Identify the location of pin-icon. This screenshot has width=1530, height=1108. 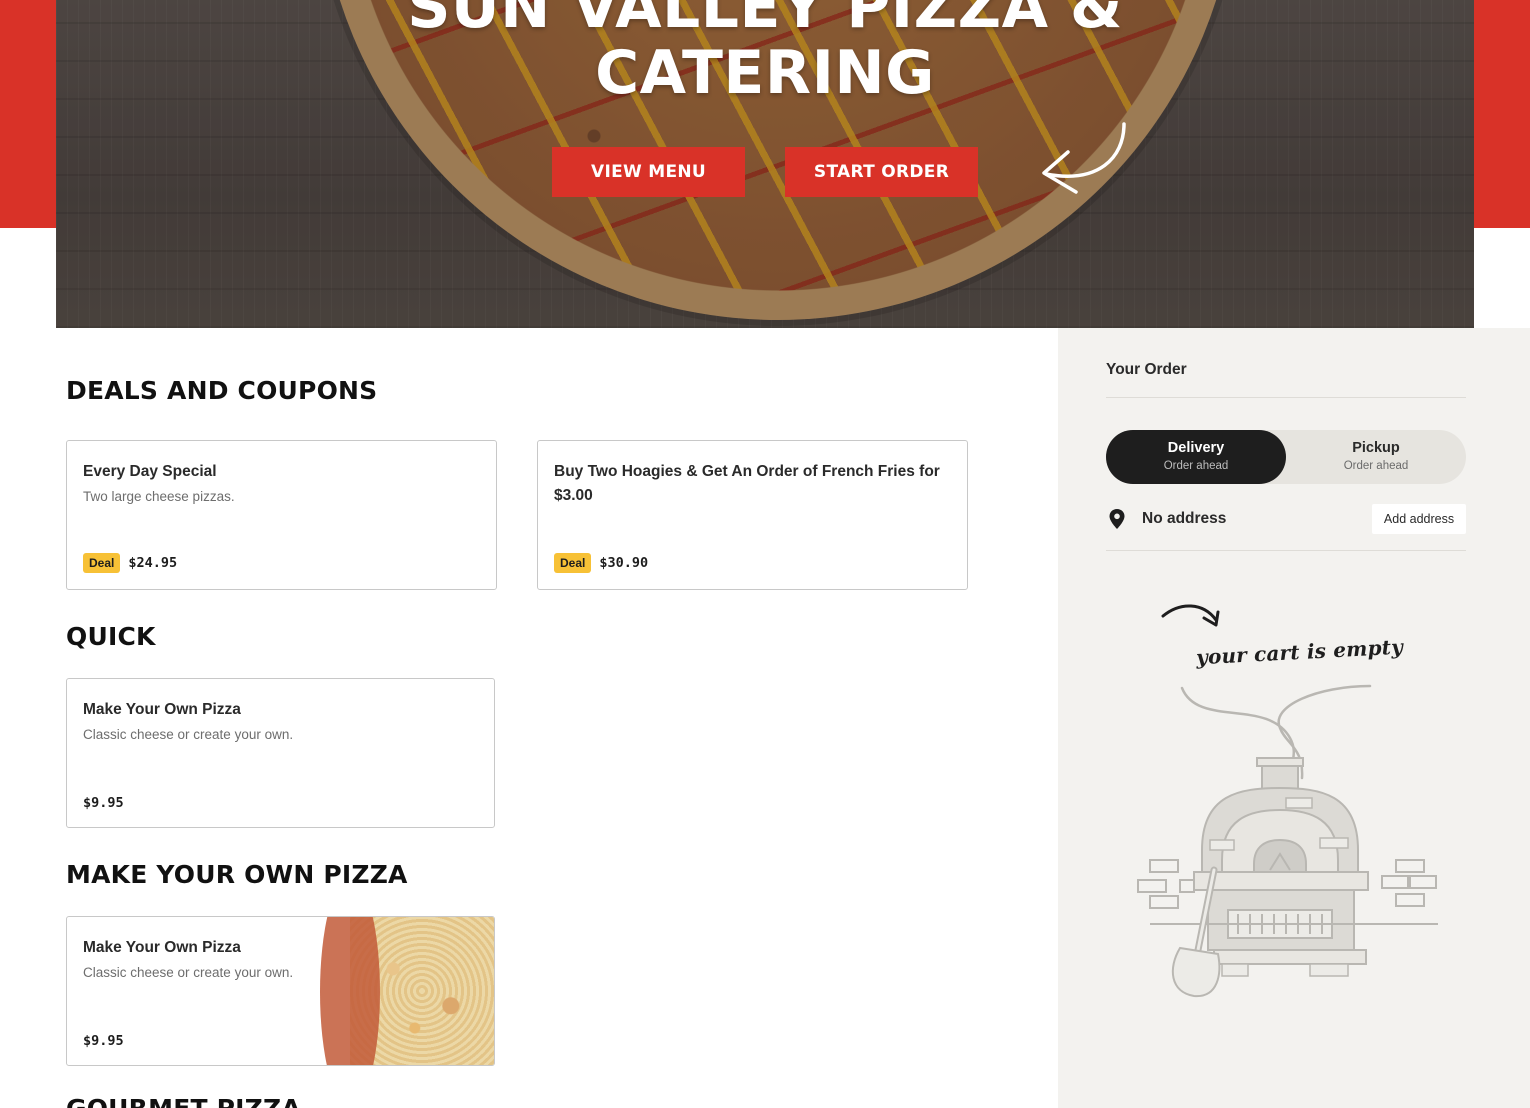
(1117, 519).